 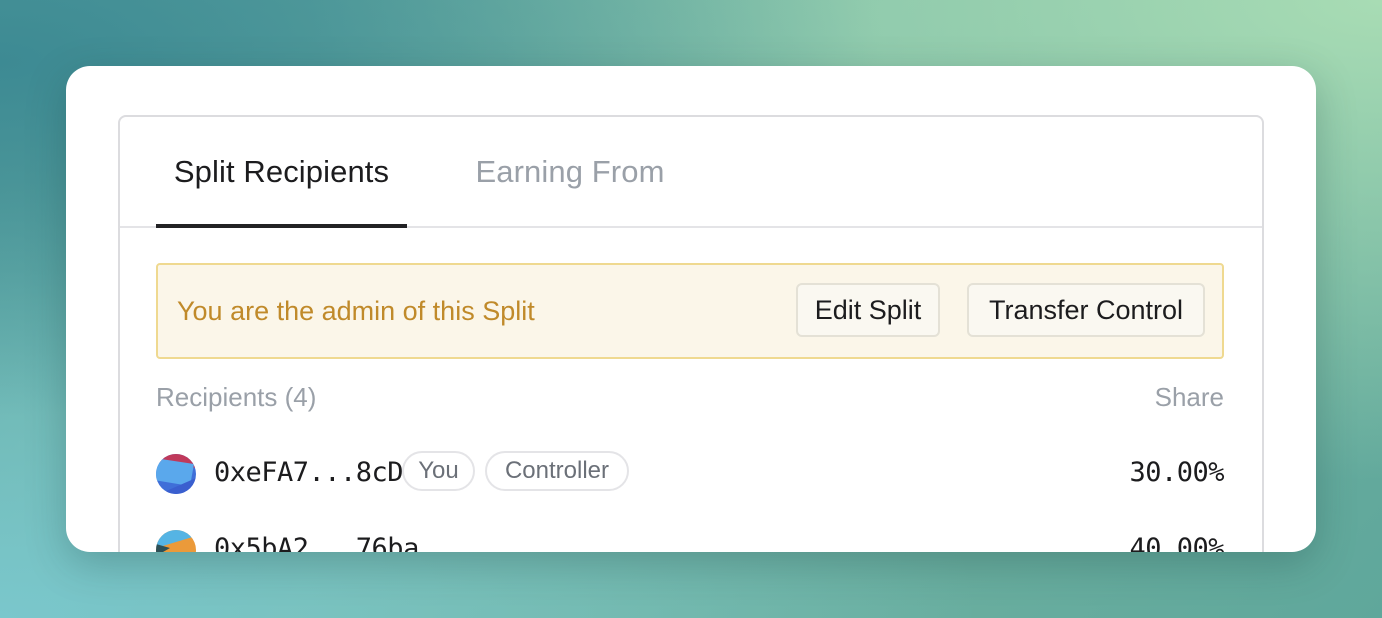 I want to click on orange-blue-avatar-icon, so click(x=176, y=541).